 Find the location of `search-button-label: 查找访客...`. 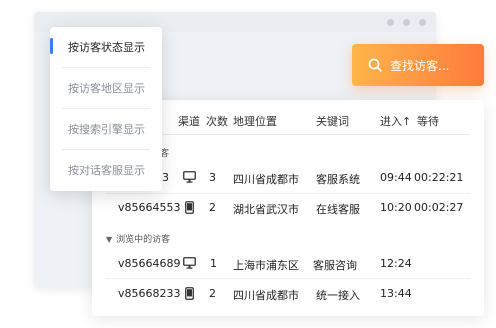

search-button-label: 查找访客... is located at coordinates (420, 65).